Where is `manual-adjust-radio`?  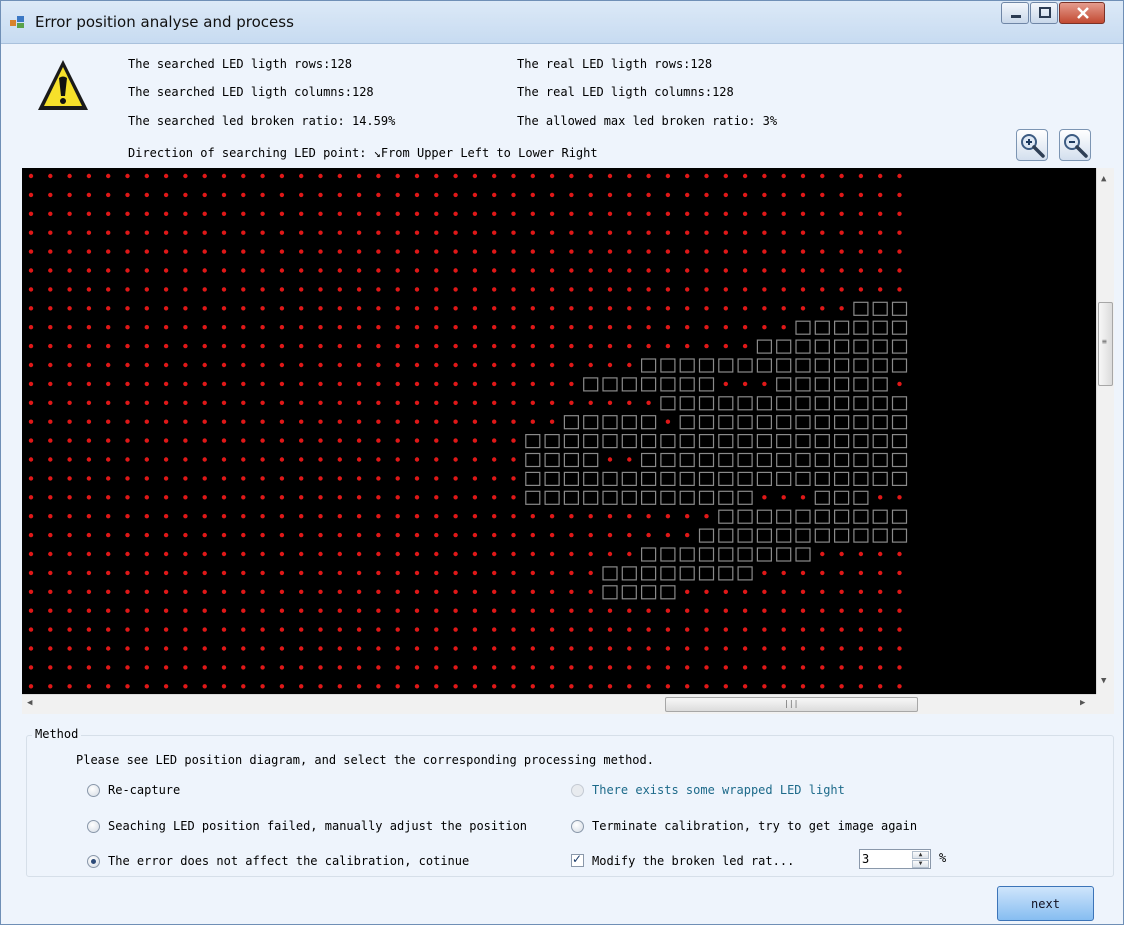
manual-adjust-radio is located at coordinates (93, 826).